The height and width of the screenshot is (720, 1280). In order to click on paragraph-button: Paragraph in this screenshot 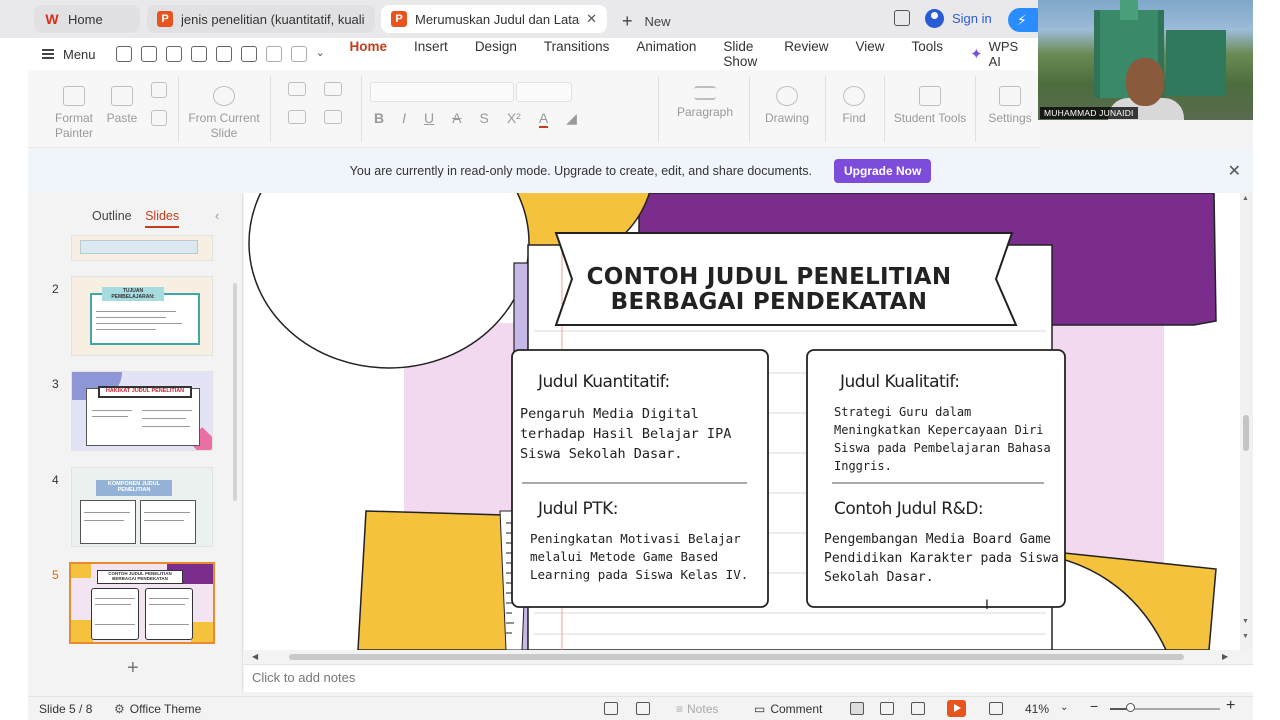, I will do `click(705, 103)`.